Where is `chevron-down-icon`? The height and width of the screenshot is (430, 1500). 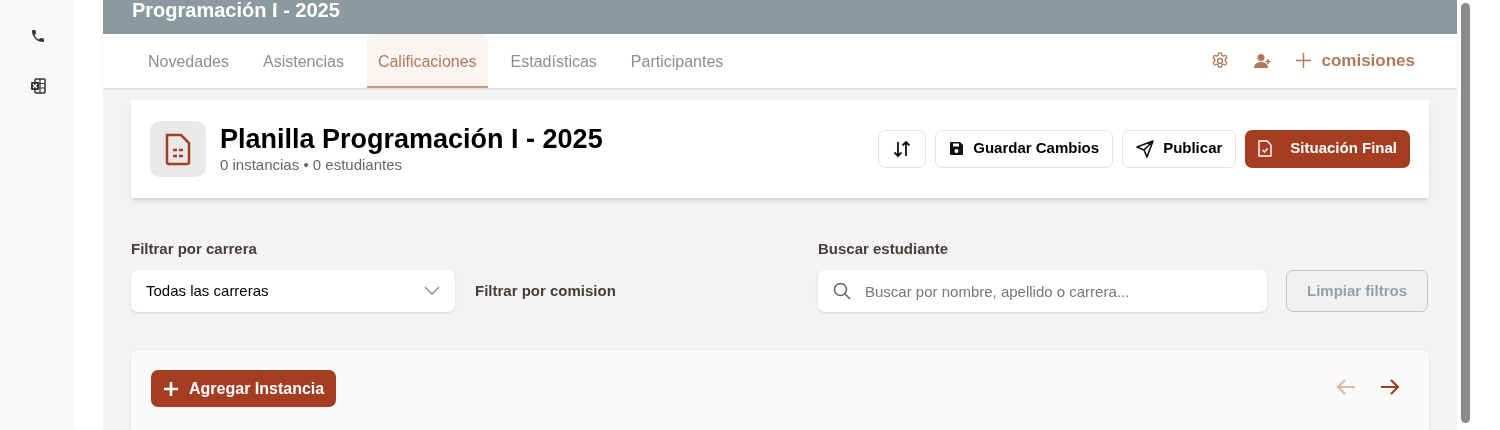
chevron-down-icon is located at coordinates (432, 291).